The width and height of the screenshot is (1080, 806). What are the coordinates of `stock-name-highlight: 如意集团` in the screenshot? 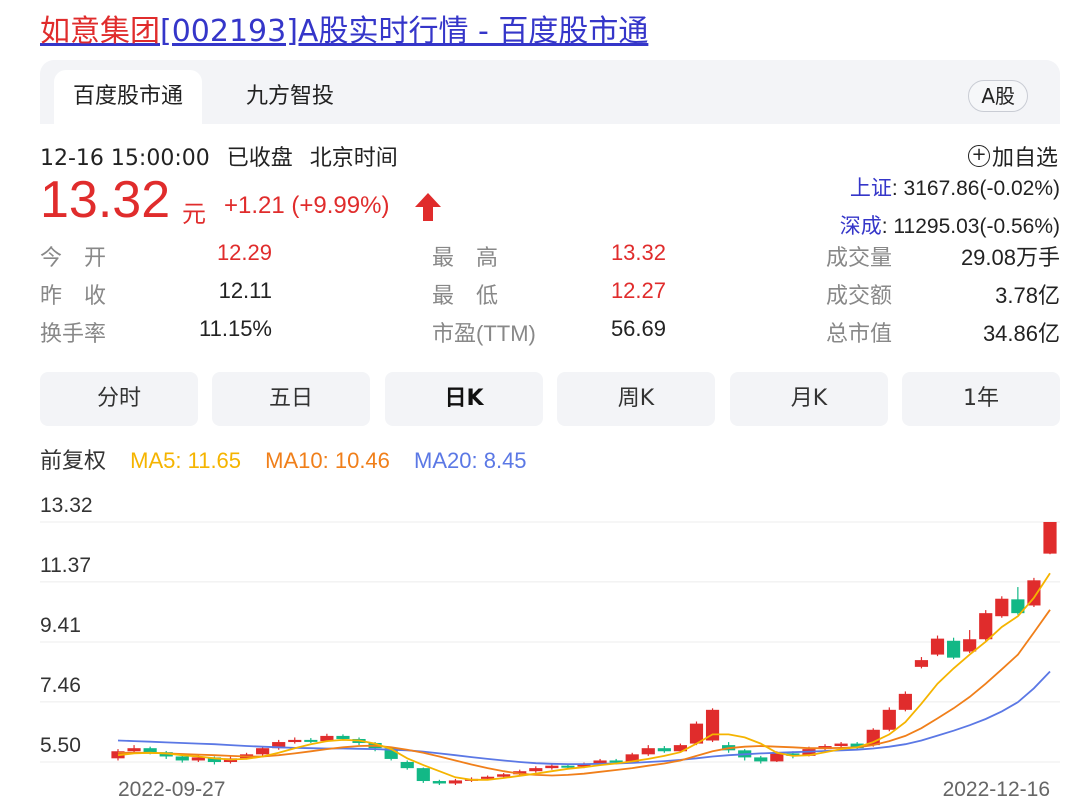 It's located at (100, 31).